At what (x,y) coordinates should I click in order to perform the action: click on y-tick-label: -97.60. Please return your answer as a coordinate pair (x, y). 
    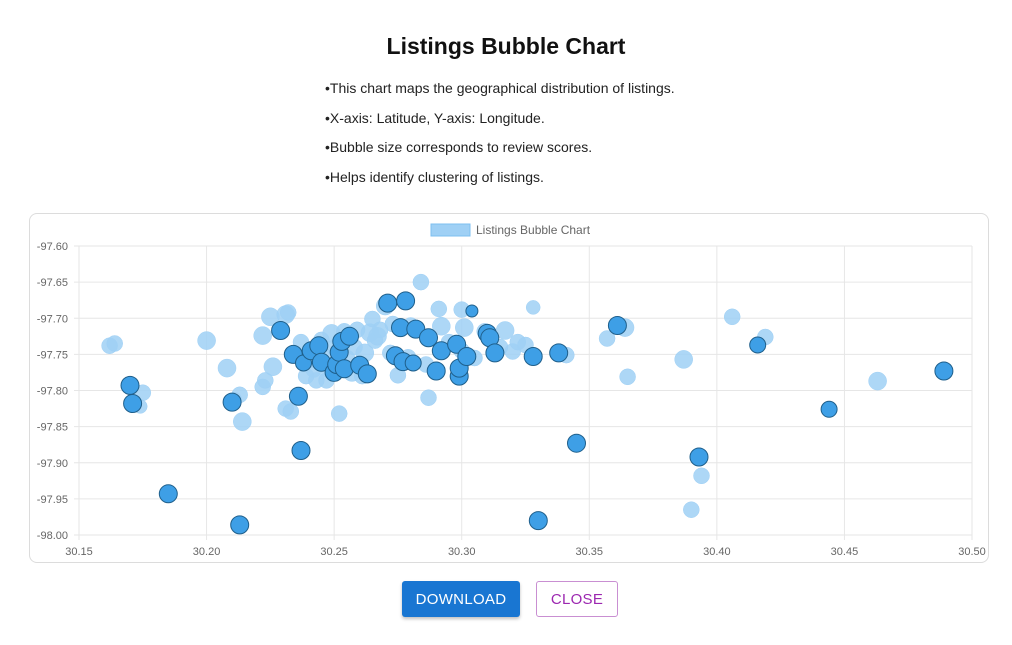
    Looking at the image, I should click on (52, 247).